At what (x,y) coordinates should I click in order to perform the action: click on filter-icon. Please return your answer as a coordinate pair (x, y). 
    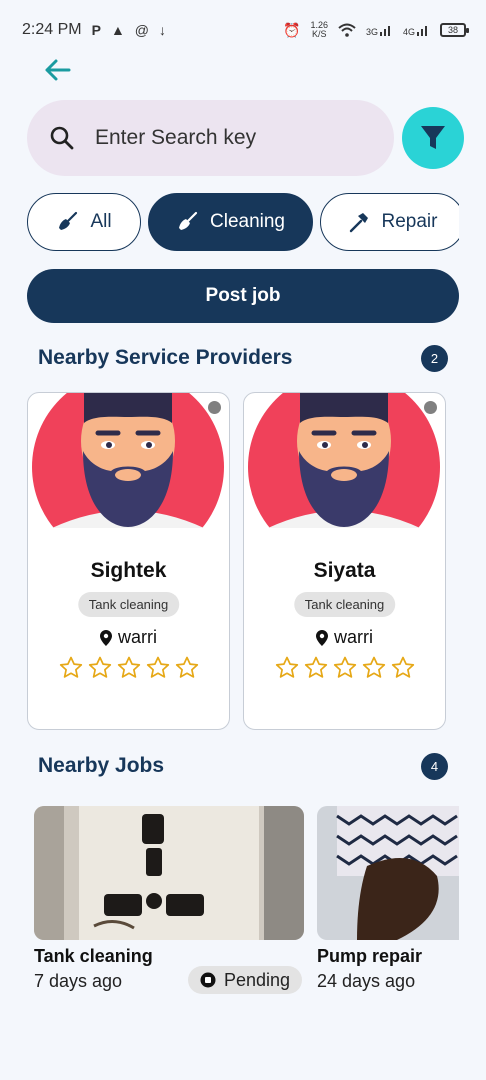
    Looking at the image, I should click on (433, 137).